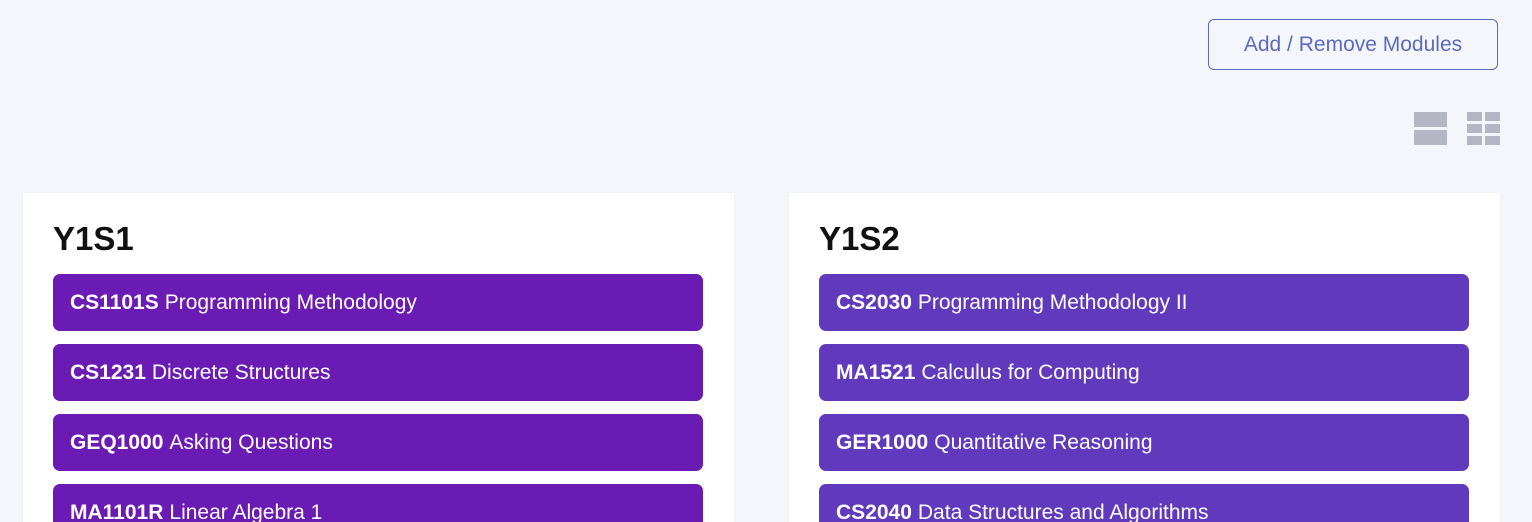 This screenshot has height=522, width=1532. I want to click on module-card: CS2040 Data Structures and Algorithms, so click(1144, 503).